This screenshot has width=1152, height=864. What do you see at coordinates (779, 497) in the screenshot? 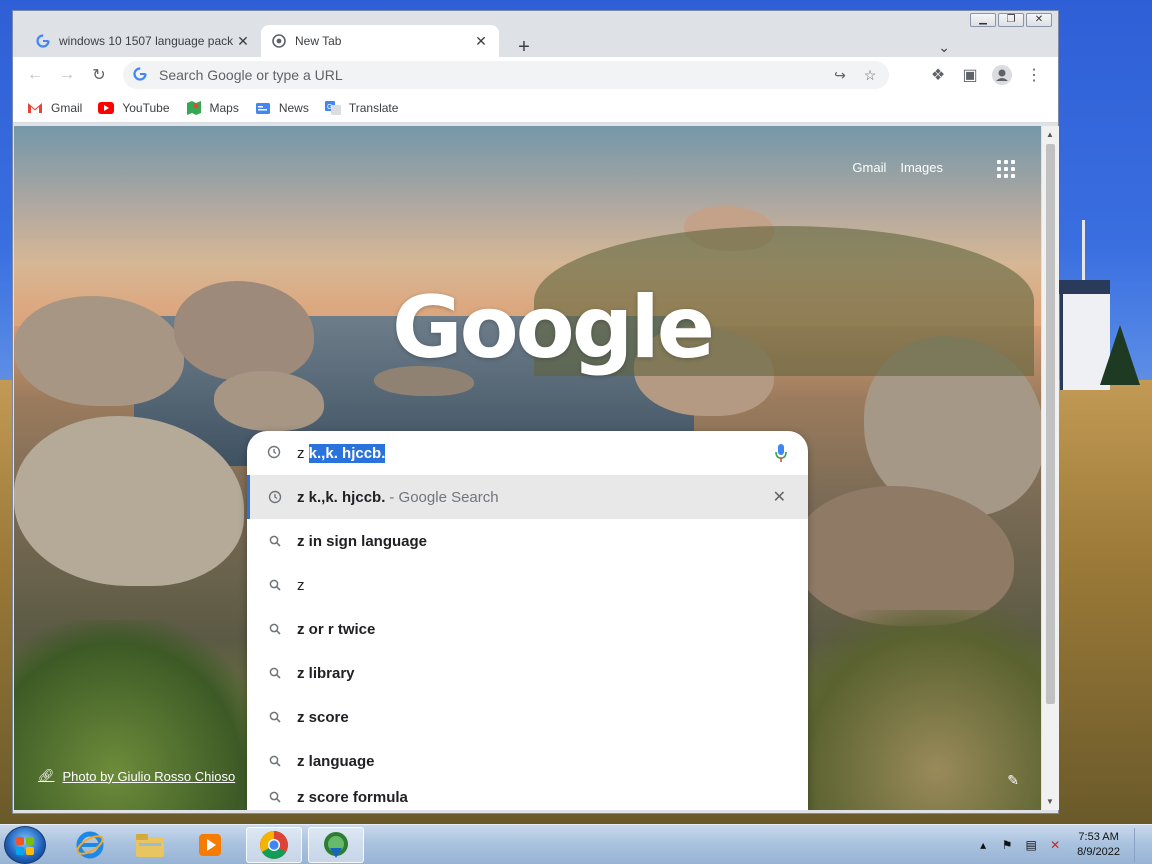
I see `remove-suggestion-icon: ✕` at bounding box center [779, 497].